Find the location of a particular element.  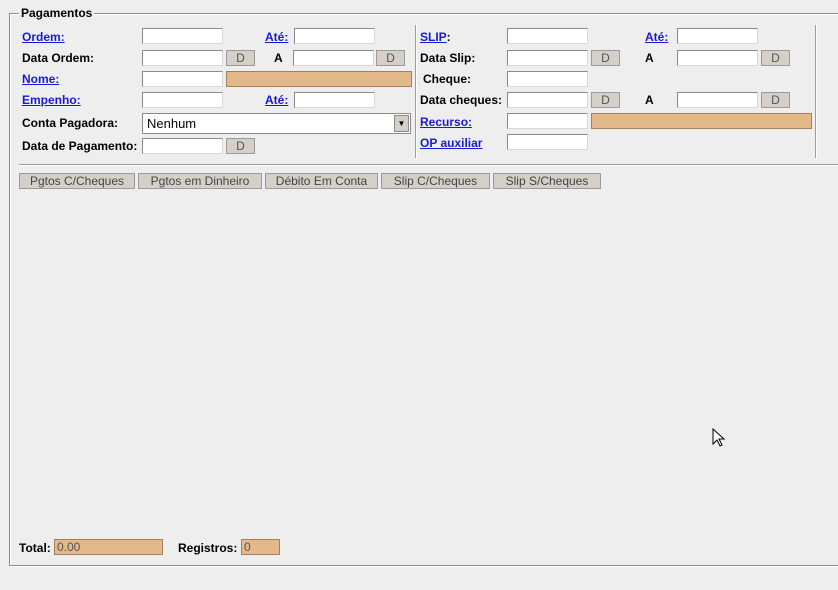

cheque-label: Cheque: is located at coordinates (447, 79).